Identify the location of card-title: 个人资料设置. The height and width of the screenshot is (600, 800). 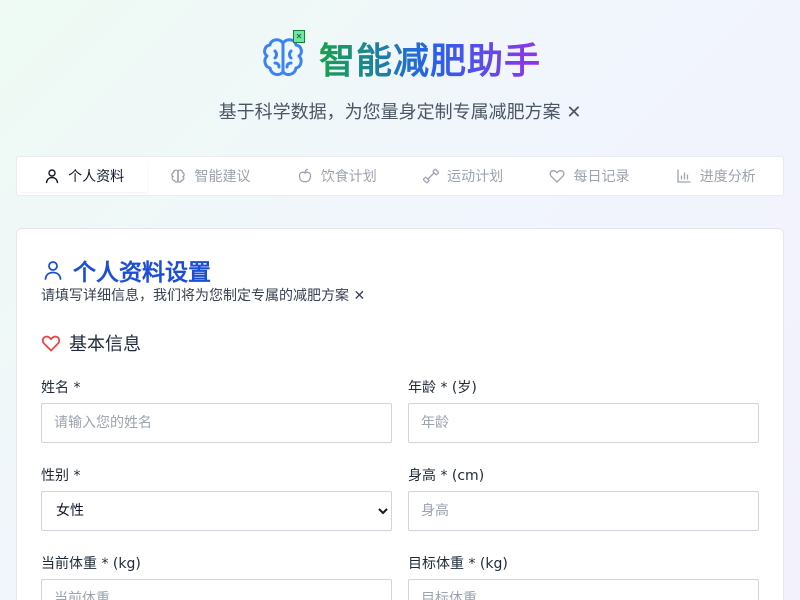
(142, 273).